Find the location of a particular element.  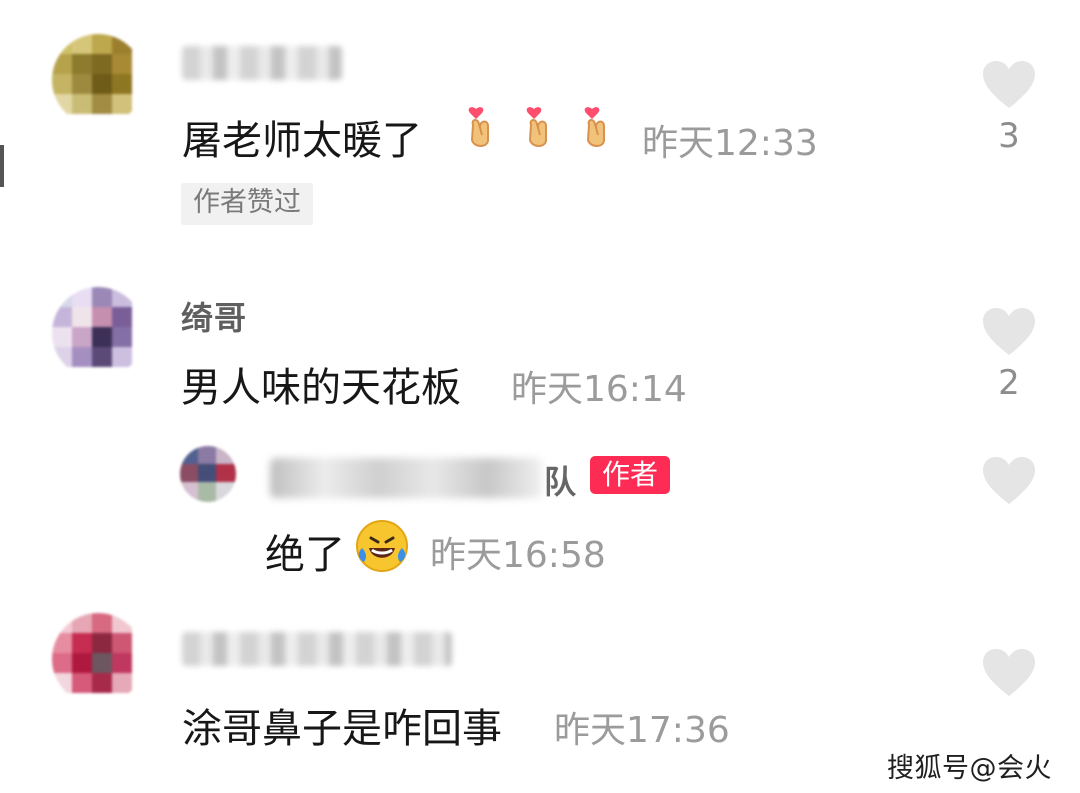

username: 绮哥 is located at coordinates (214, 316).